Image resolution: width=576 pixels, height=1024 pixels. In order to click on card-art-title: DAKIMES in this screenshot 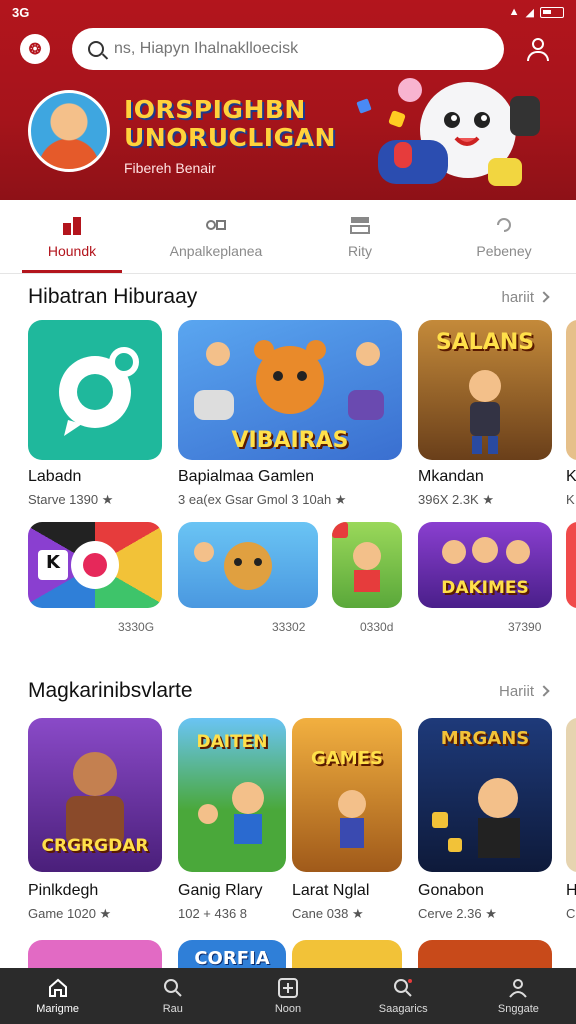, I will do `click(485, 588)`.